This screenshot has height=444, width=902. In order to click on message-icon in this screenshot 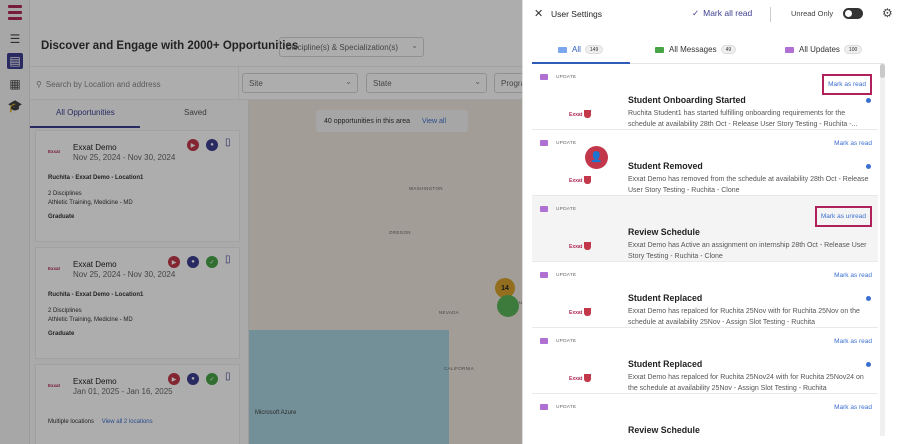, I will do `click(659, 49)`.